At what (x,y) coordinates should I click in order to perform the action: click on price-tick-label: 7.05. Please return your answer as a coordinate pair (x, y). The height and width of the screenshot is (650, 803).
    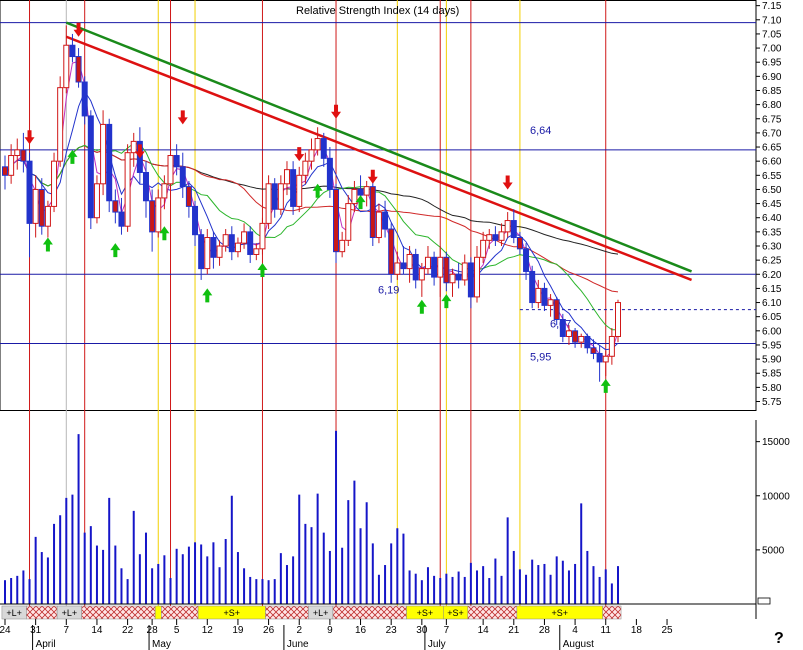
    Looking at the image, I should click on (772, 34).